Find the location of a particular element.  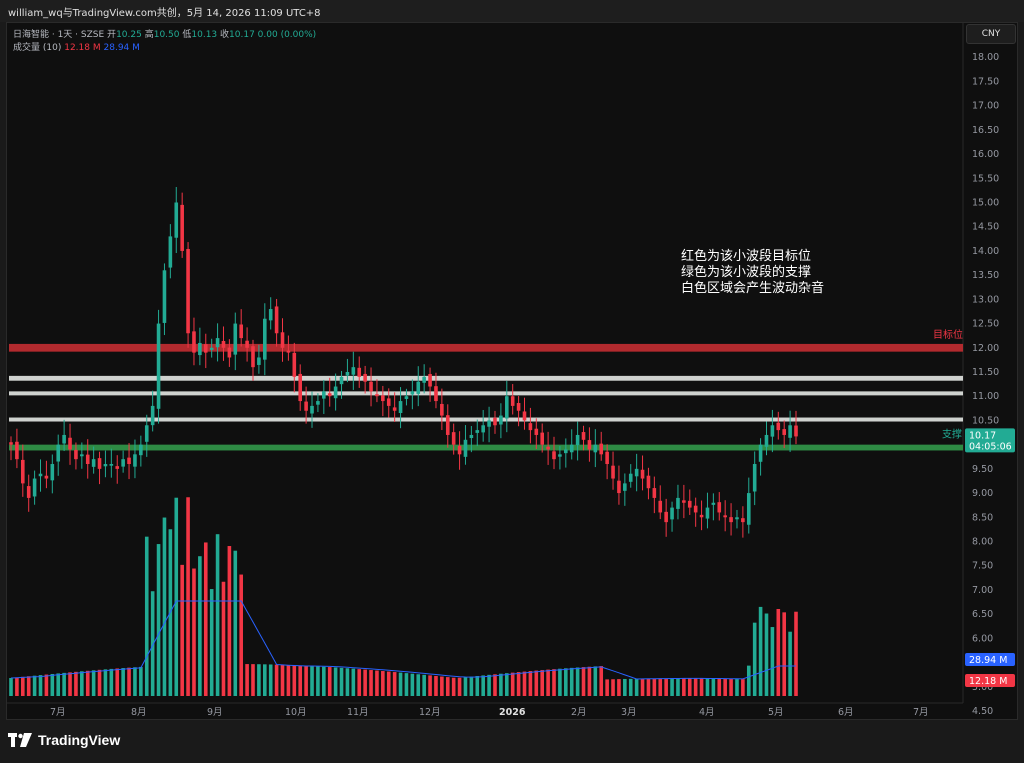

zone-support is located at coordinates (486, 447).